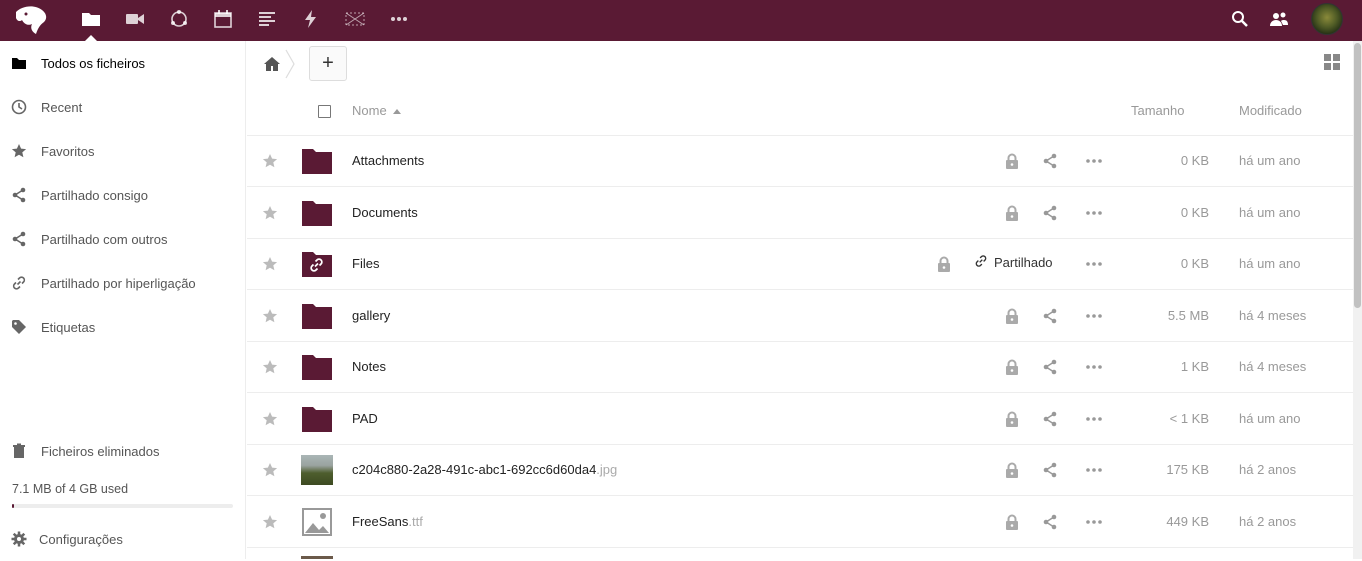 The height and width of the screenshot is (561, 1362). Describe the element at coordinates (1327, 19) in the screenshot. I see `avatar` at that location.